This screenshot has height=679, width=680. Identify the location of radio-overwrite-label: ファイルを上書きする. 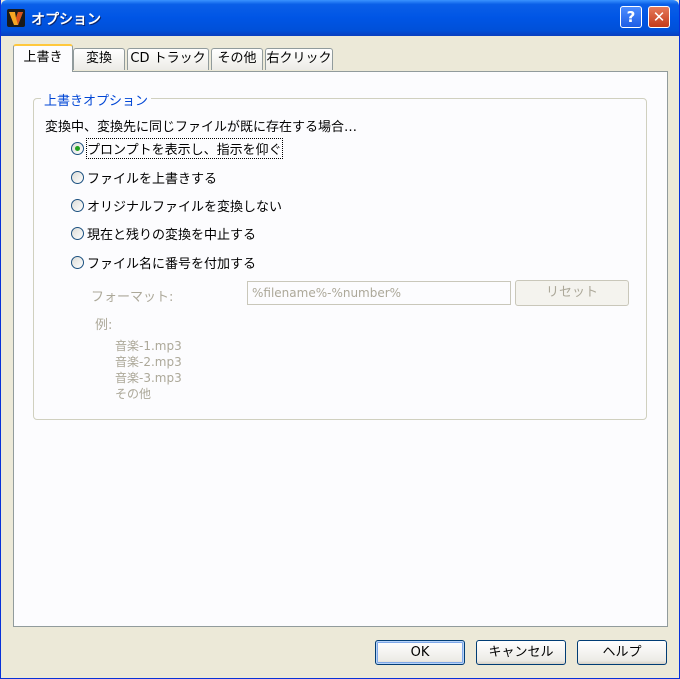
(152, 179).